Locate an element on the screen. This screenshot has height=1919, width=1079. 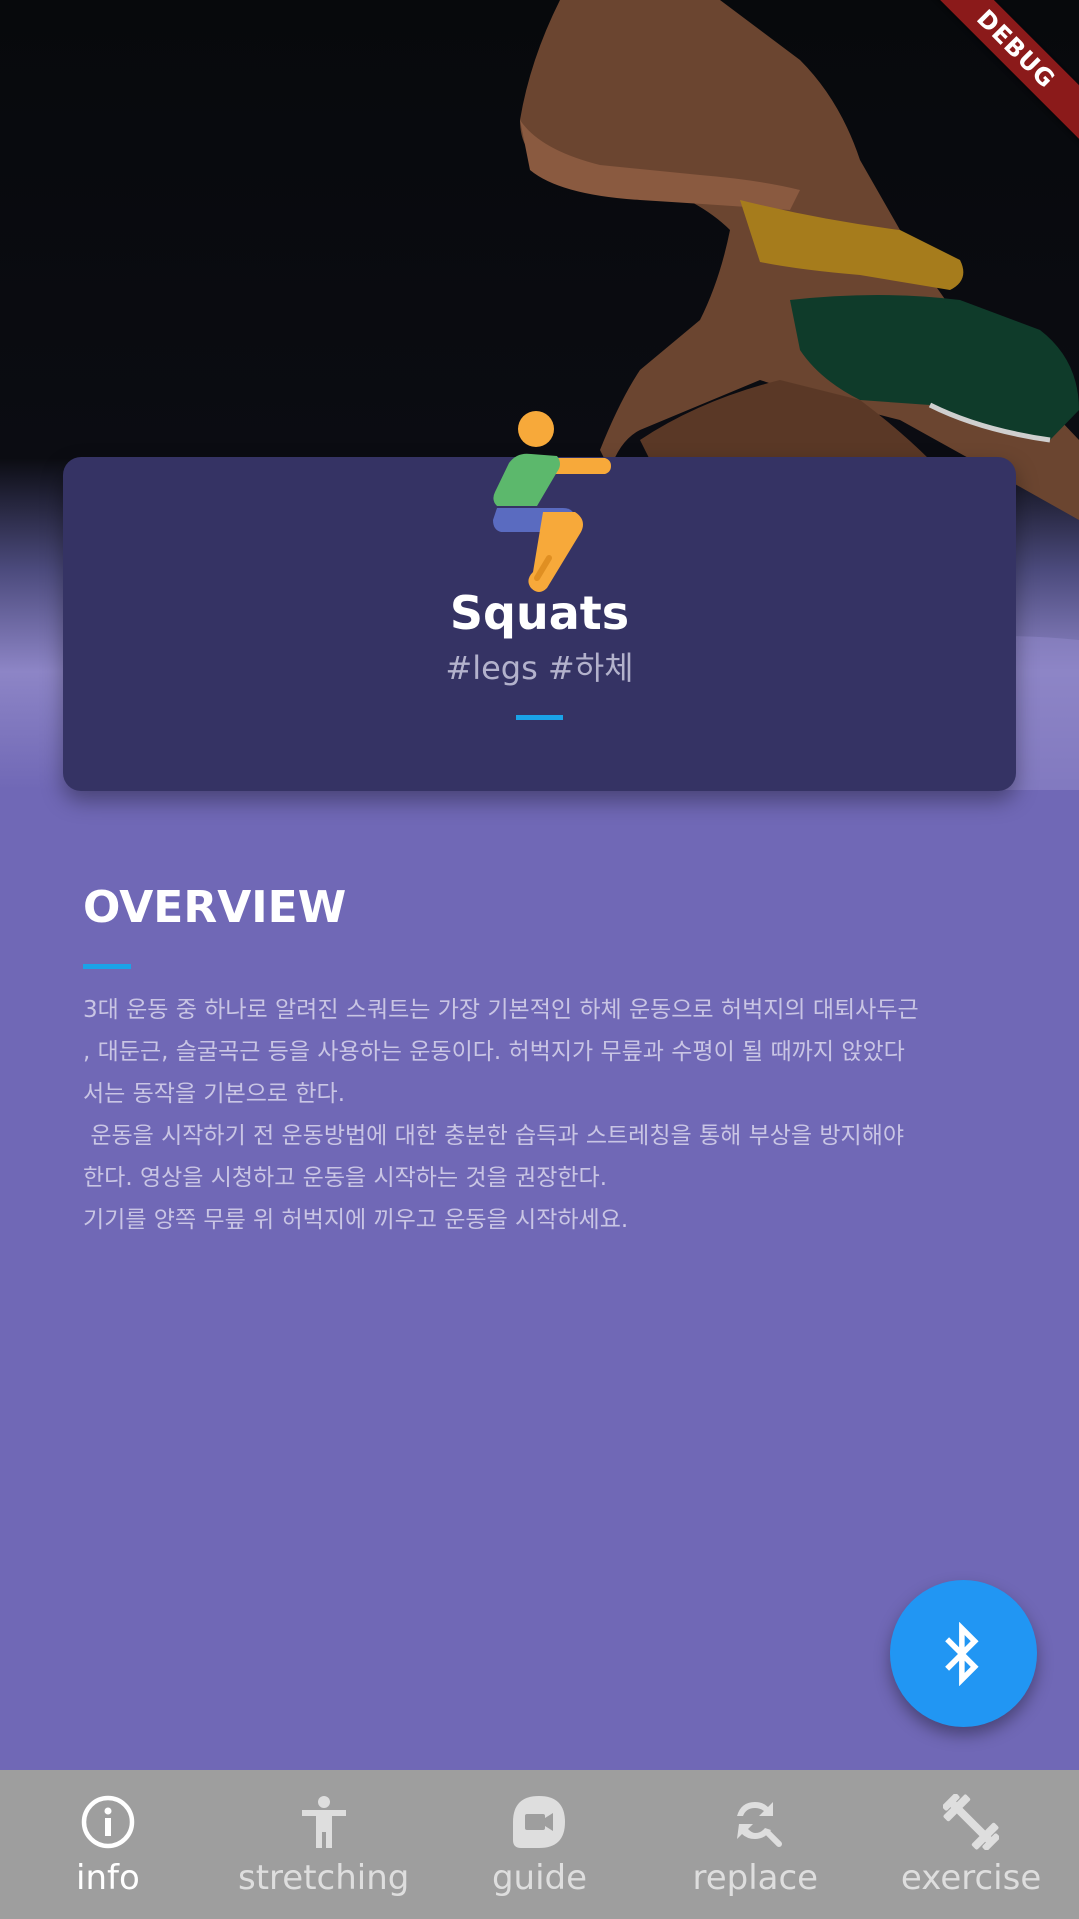
dumbbell-icon is located at coordinates (971, 1822).